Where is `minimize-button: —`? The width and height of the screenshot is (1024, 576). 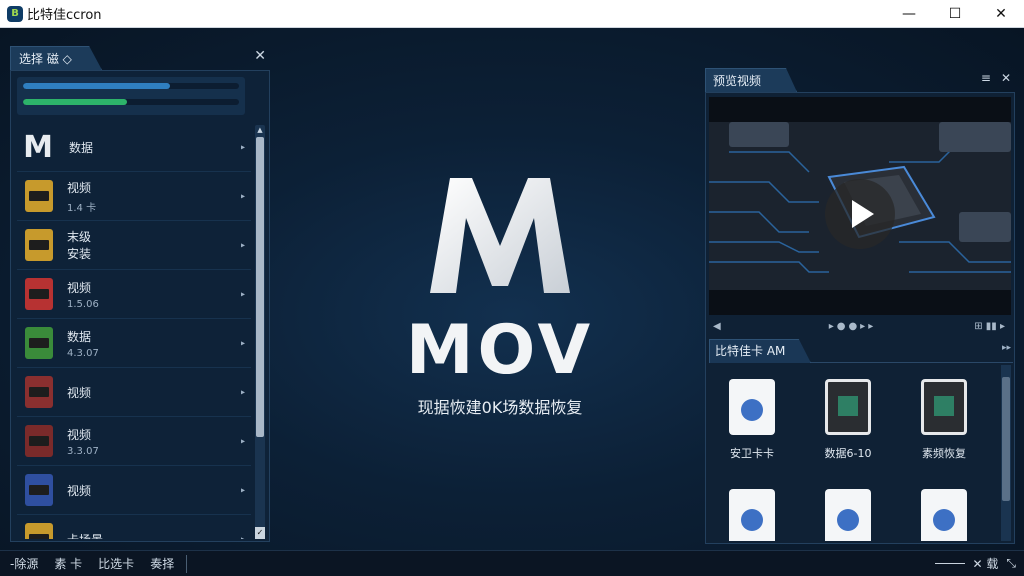
minimize-button: — is located at coordinates (909, 14).